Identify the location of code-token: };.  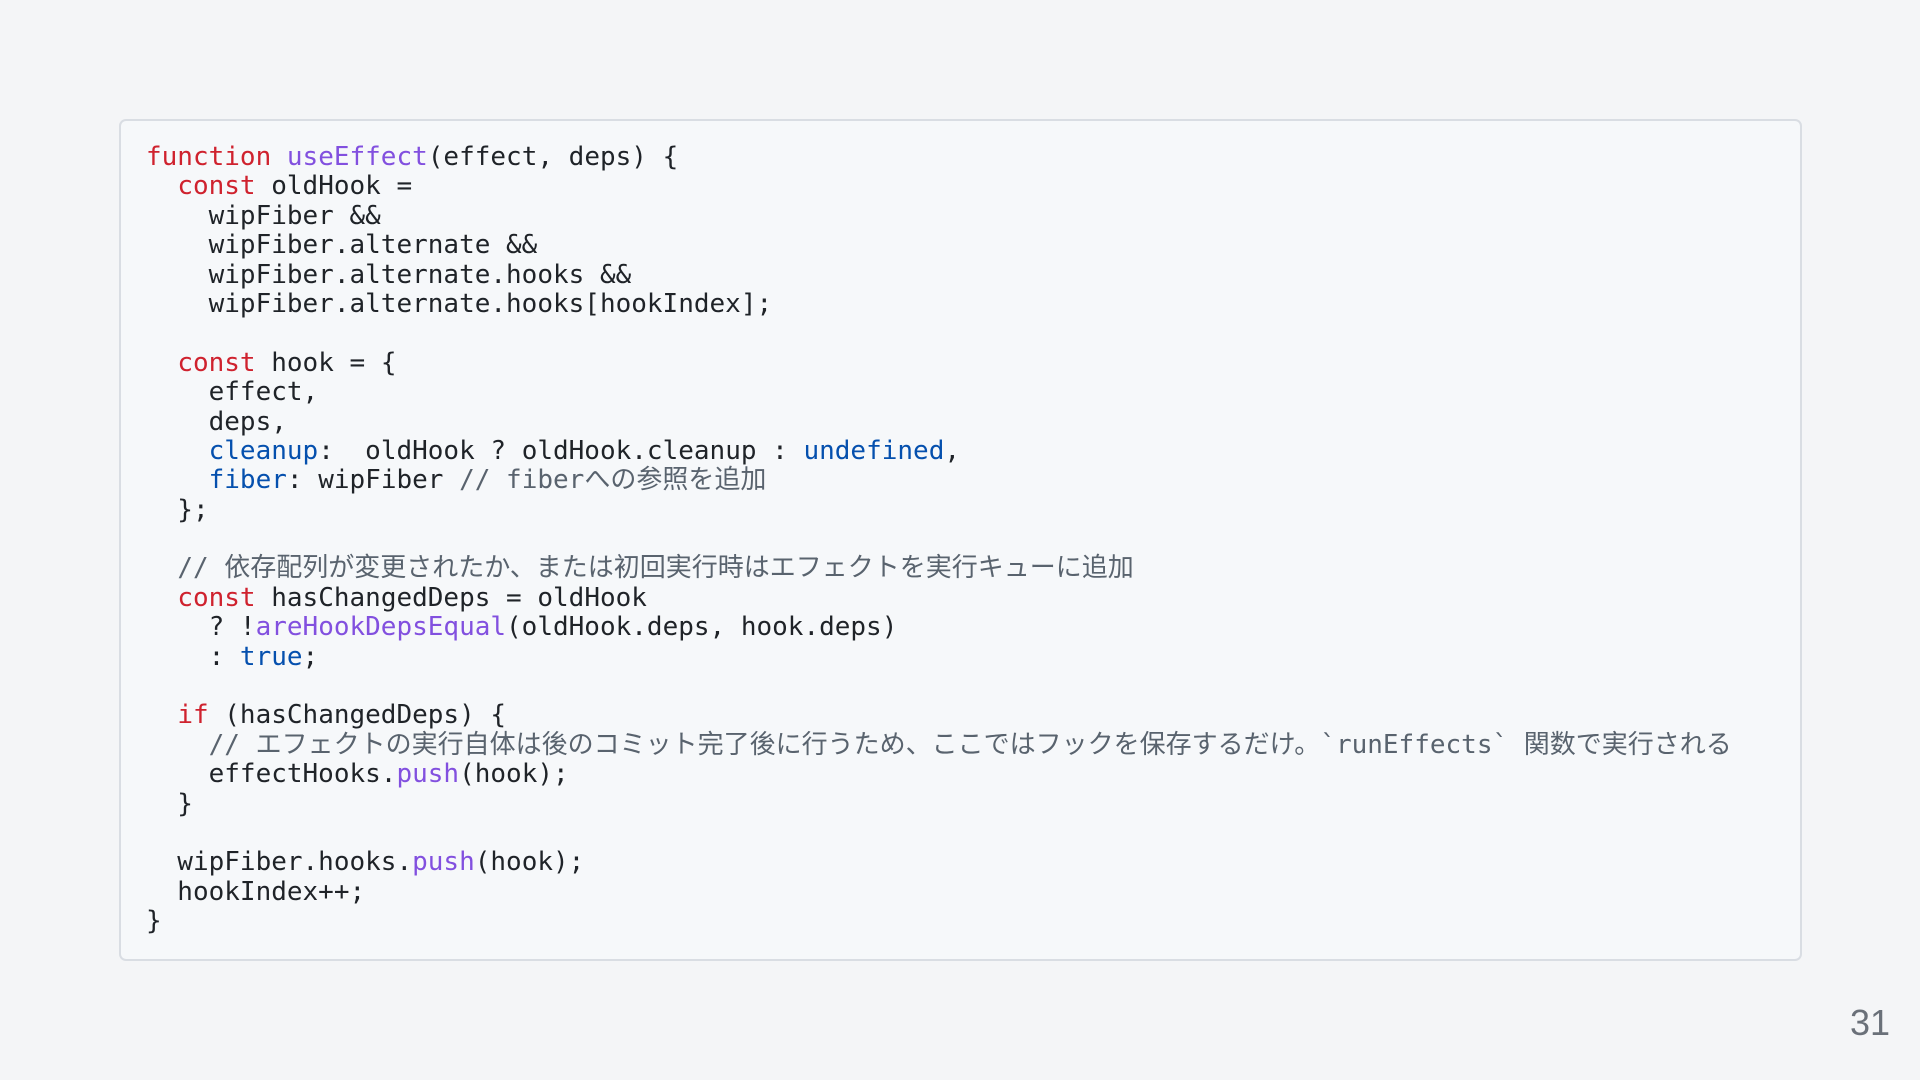
(177, 509).